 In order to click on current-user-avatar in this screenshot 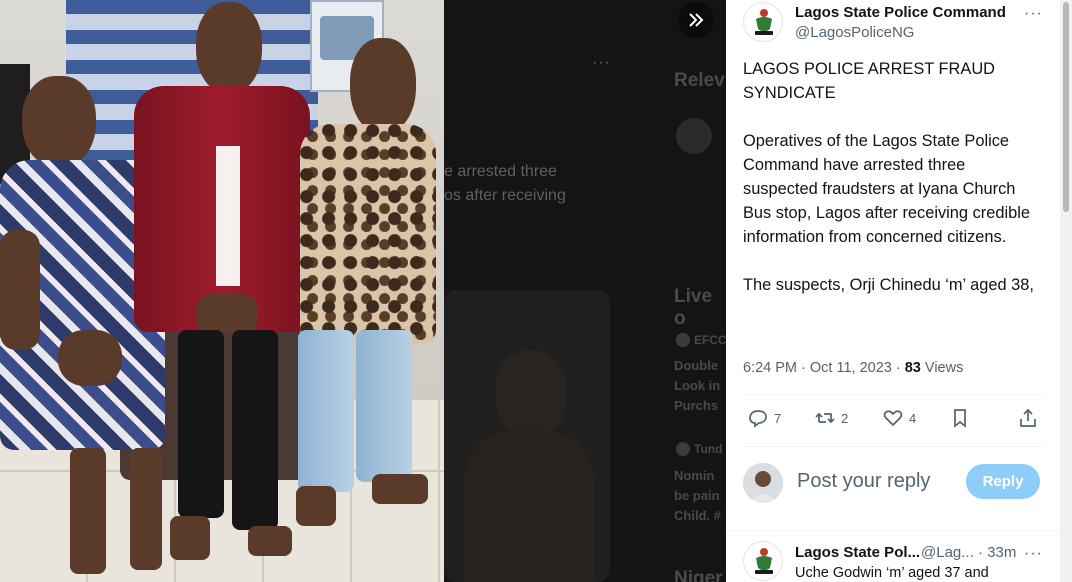, I will do `click(763, 483)`.